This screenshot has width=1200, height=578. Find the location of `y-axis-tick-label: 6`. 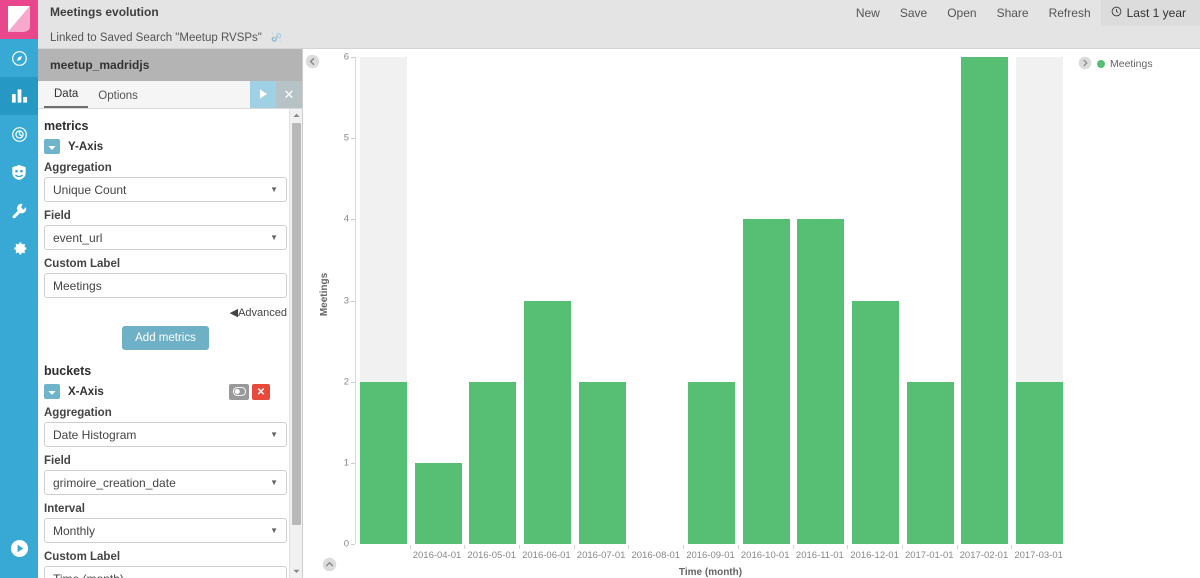

y-axis-tick-label: 6 is located at coordinates (346, 57).